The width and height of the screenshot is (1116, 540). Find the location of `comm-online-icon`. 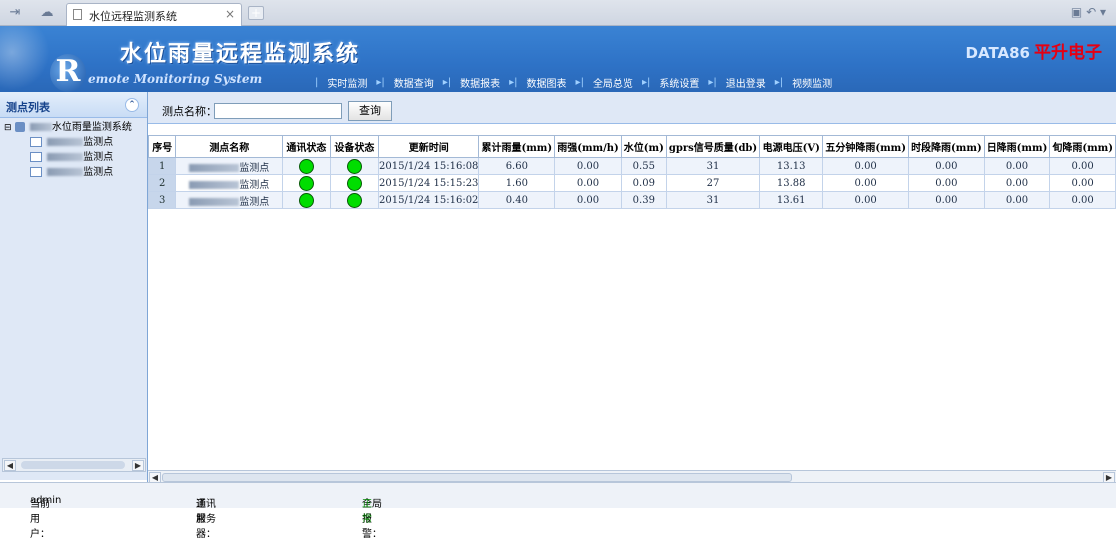

comm-online-icon is located at coordinates (306, 166).